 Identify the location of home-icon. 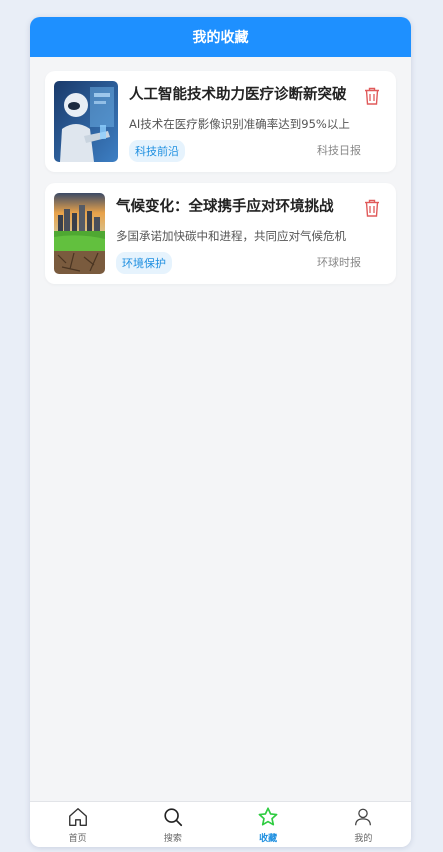
(77, 817).